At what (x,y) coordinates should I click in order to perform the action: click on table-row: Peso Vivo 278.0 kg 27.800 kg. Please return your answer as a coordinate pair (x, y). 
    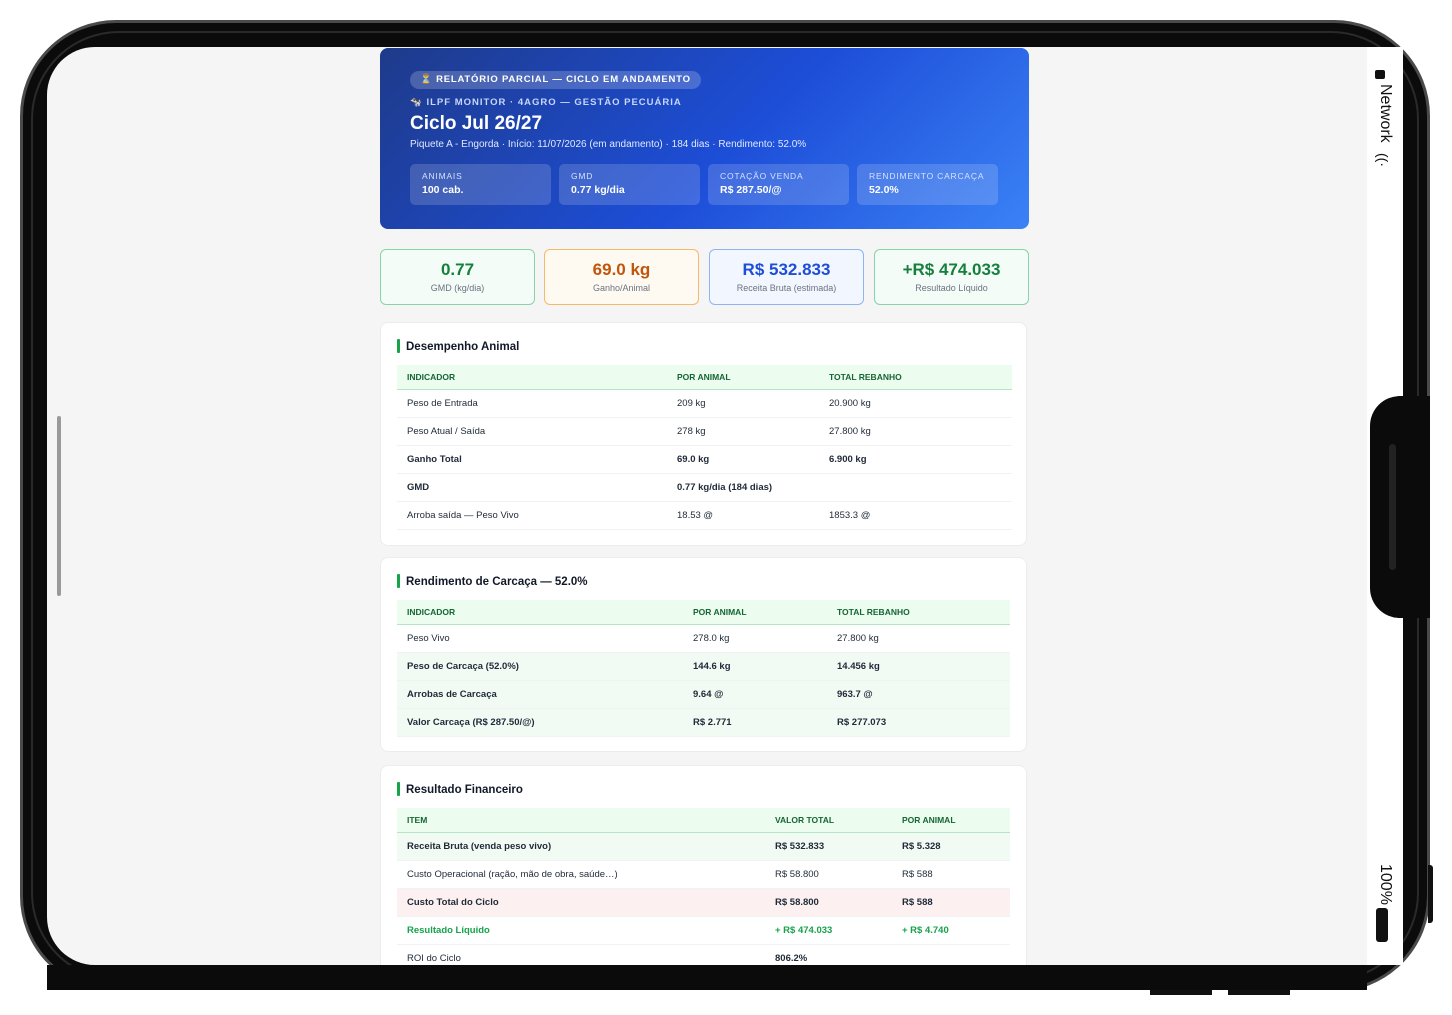
    Looking at the image, I should click on (703, 638).